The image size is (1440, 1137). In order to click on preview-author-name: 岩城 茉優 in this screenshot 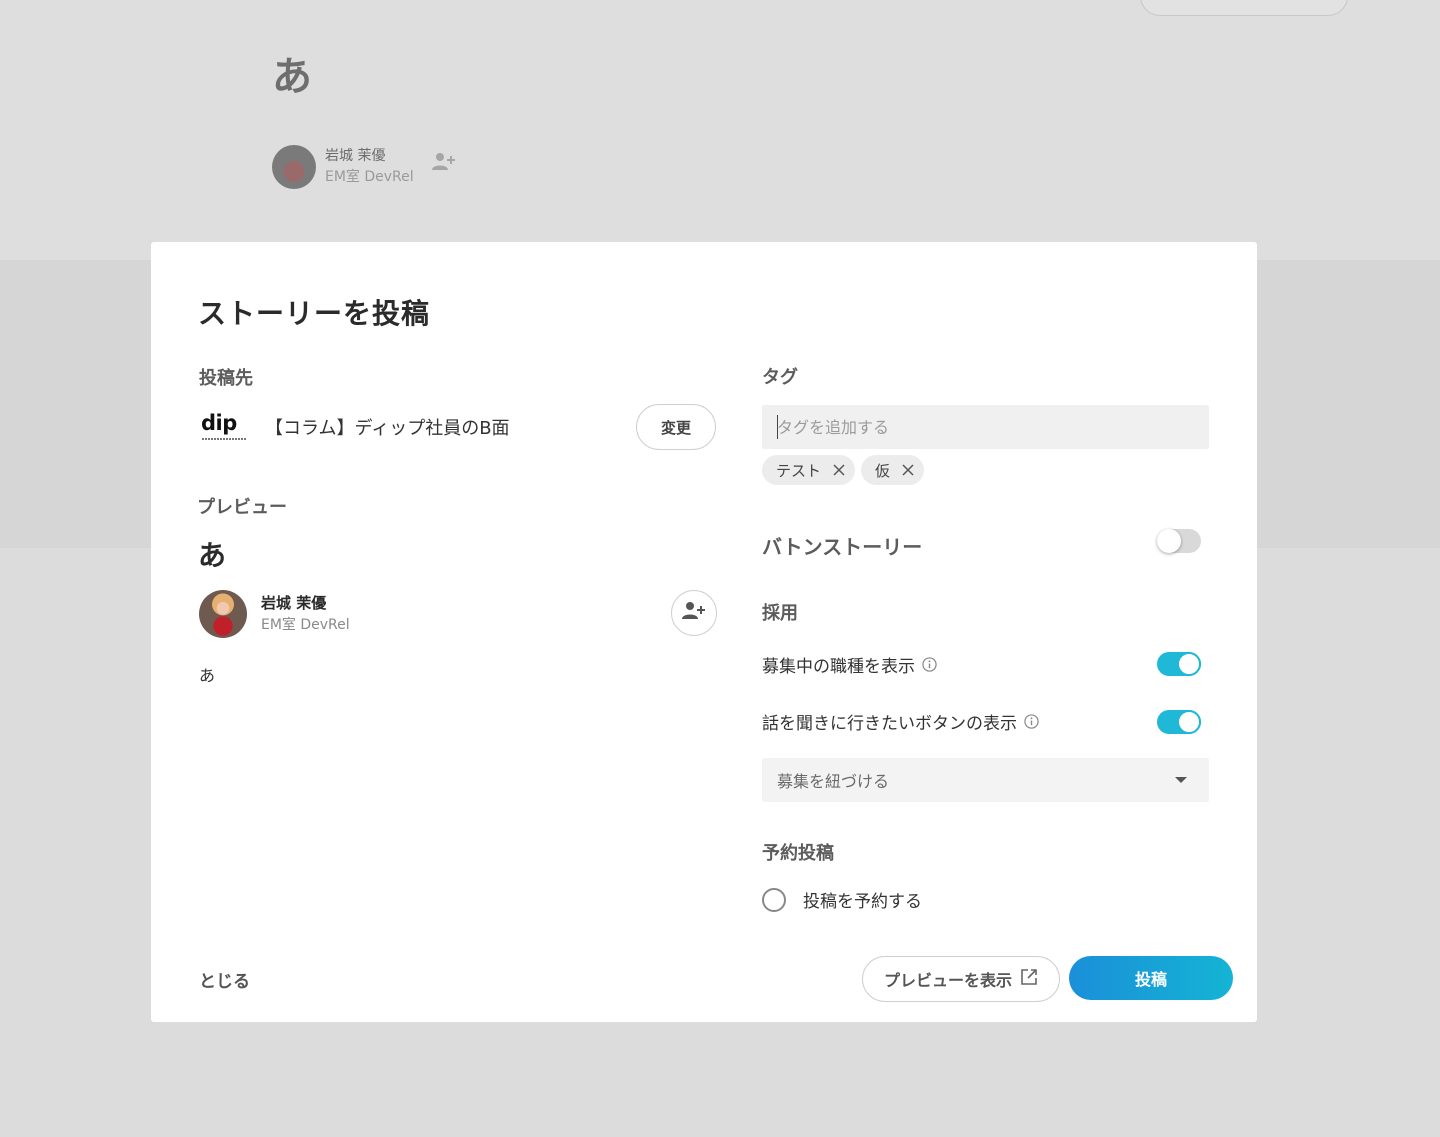, I will do `click(294, 603)`.